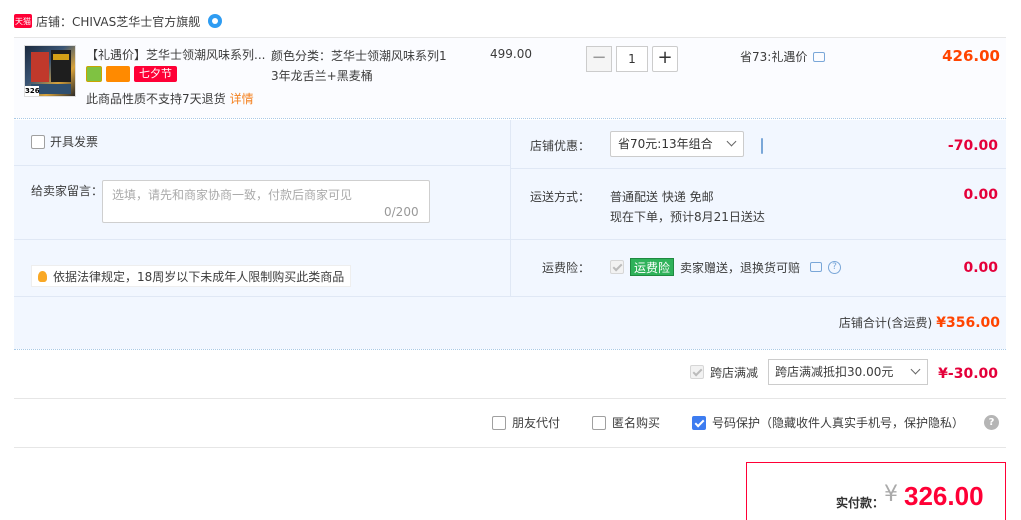 The height and width of the screenshot is (520, 1021). I want to click on number-protect-option: 号码保护（隐藏收件人真实手机号，保护隐私）, so click(828, 422).